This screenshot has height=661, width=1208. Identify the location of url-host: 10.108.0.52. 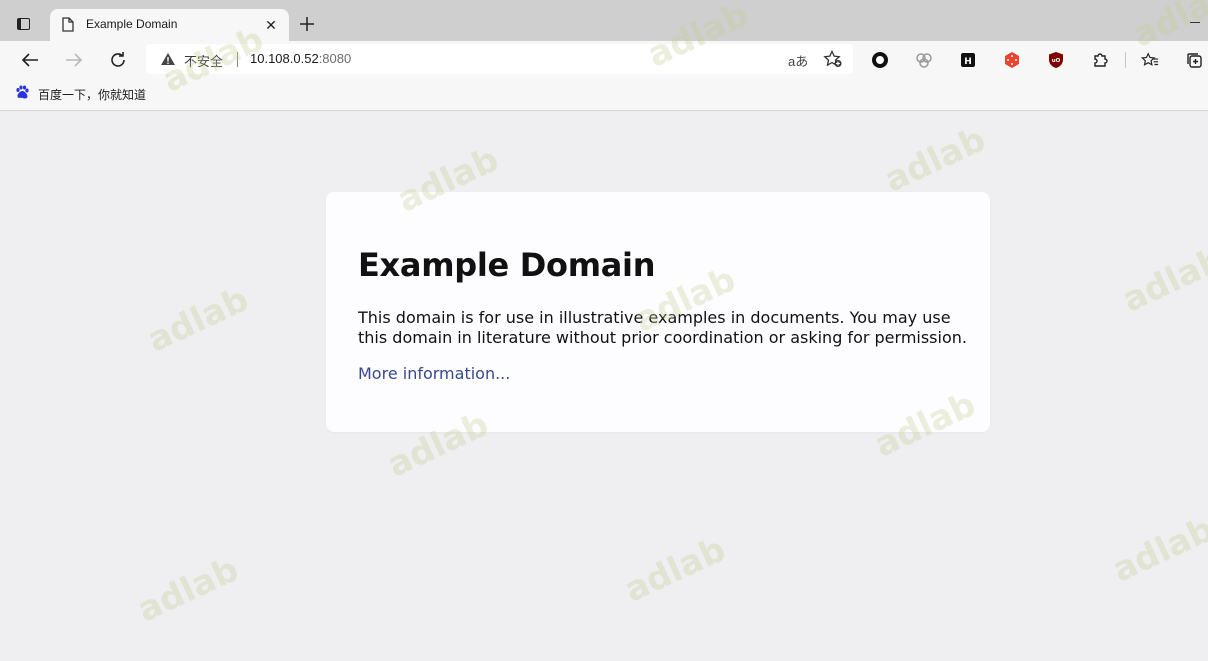
(284, 58).